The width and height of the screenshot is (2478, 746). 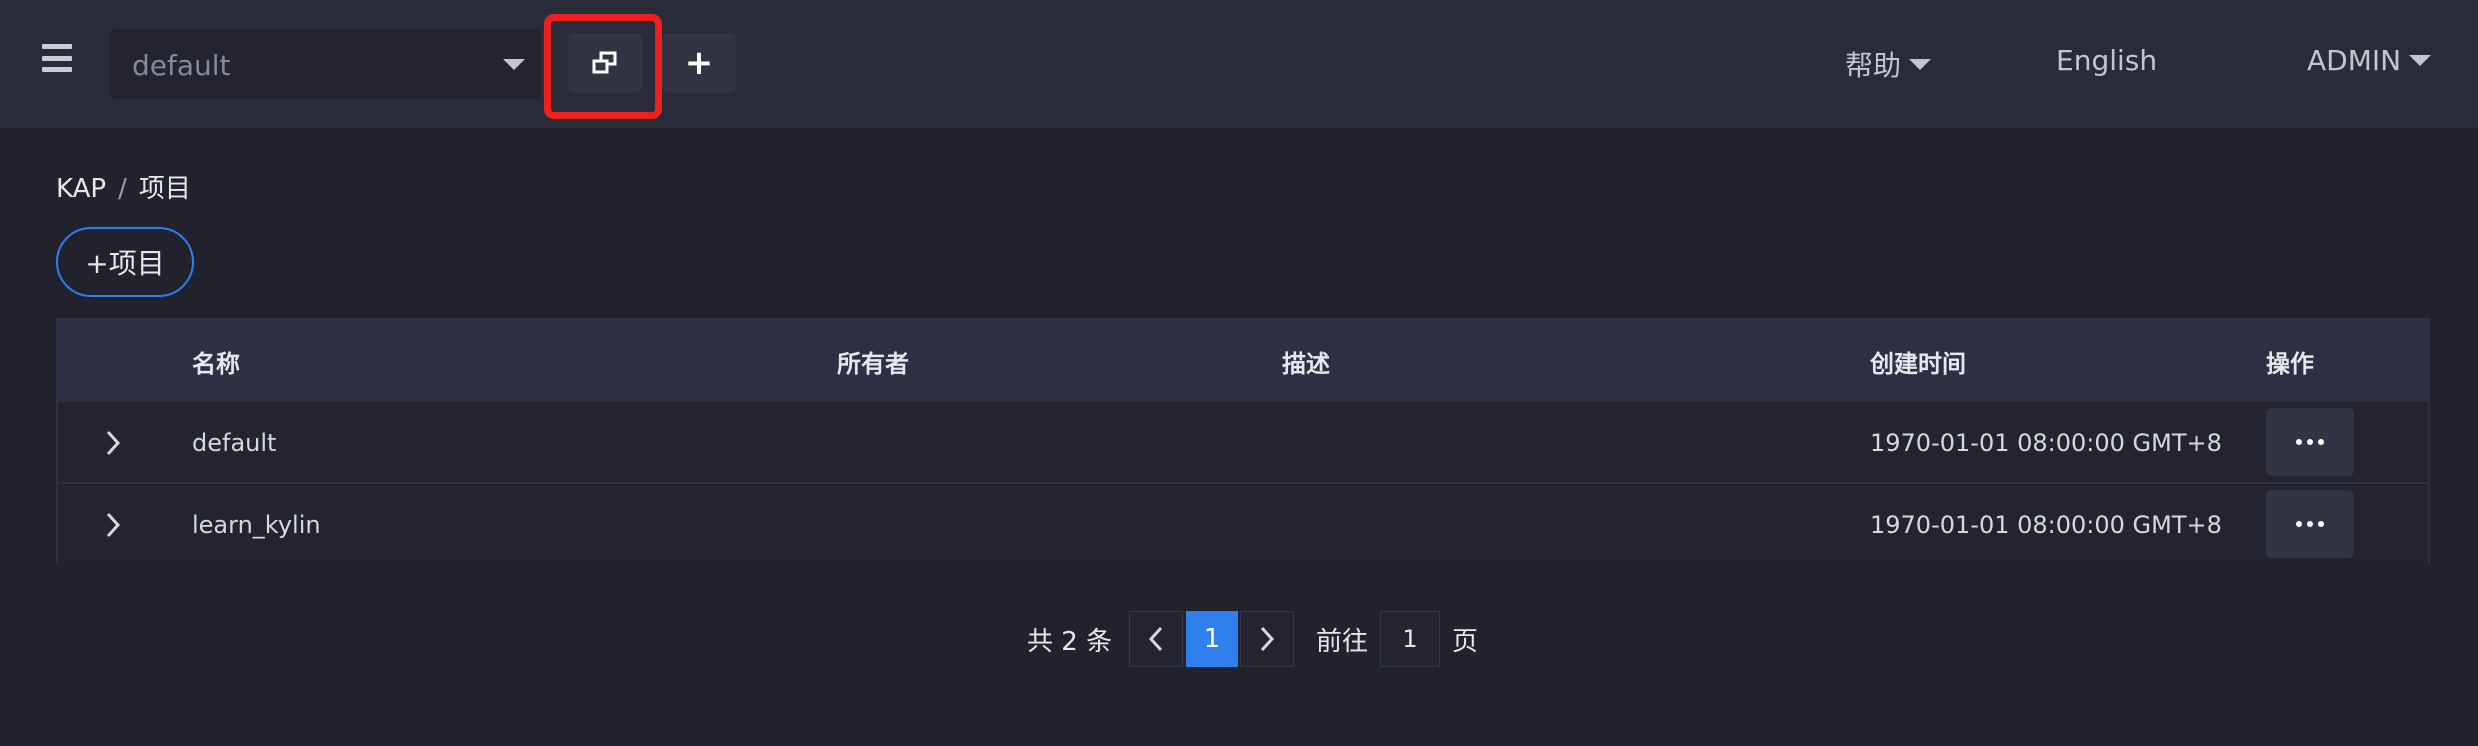 What do you see at coordinates (873, 364) in the screenshot?
I see `column-header-owner: 所有者` at bounding box center [873, 364].